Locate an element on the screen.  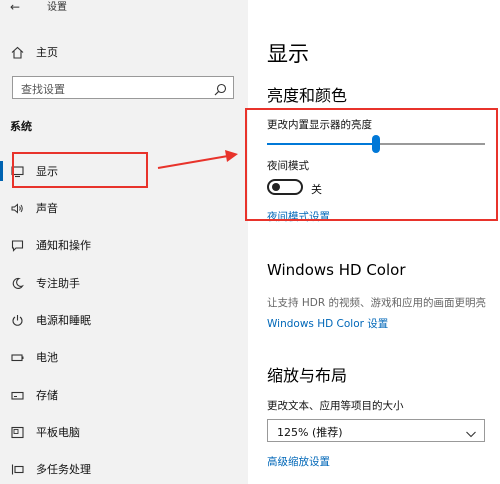
sidebar-item-notifications: 通知和操作 is located at coordinates (124, 245).